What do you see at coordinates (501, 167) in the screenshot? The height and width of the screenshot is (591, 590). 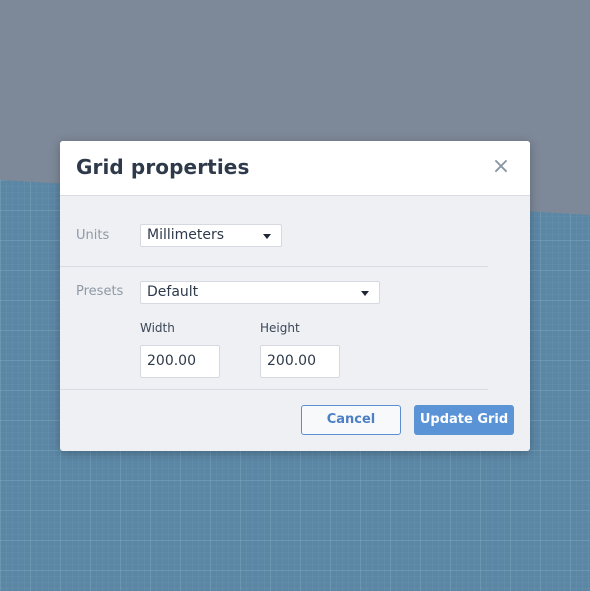 I see `close-icon: ×` at bounding box center [501, 167].